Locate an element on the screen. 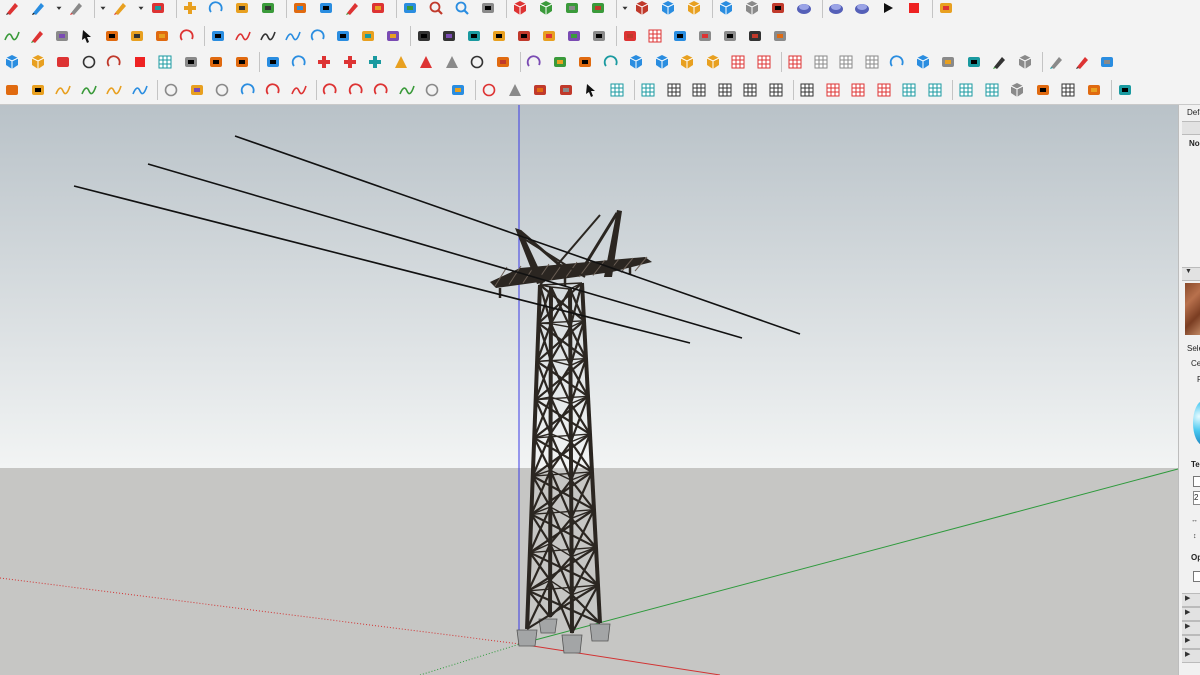  red-square-button is located at coordinates (140, 62).